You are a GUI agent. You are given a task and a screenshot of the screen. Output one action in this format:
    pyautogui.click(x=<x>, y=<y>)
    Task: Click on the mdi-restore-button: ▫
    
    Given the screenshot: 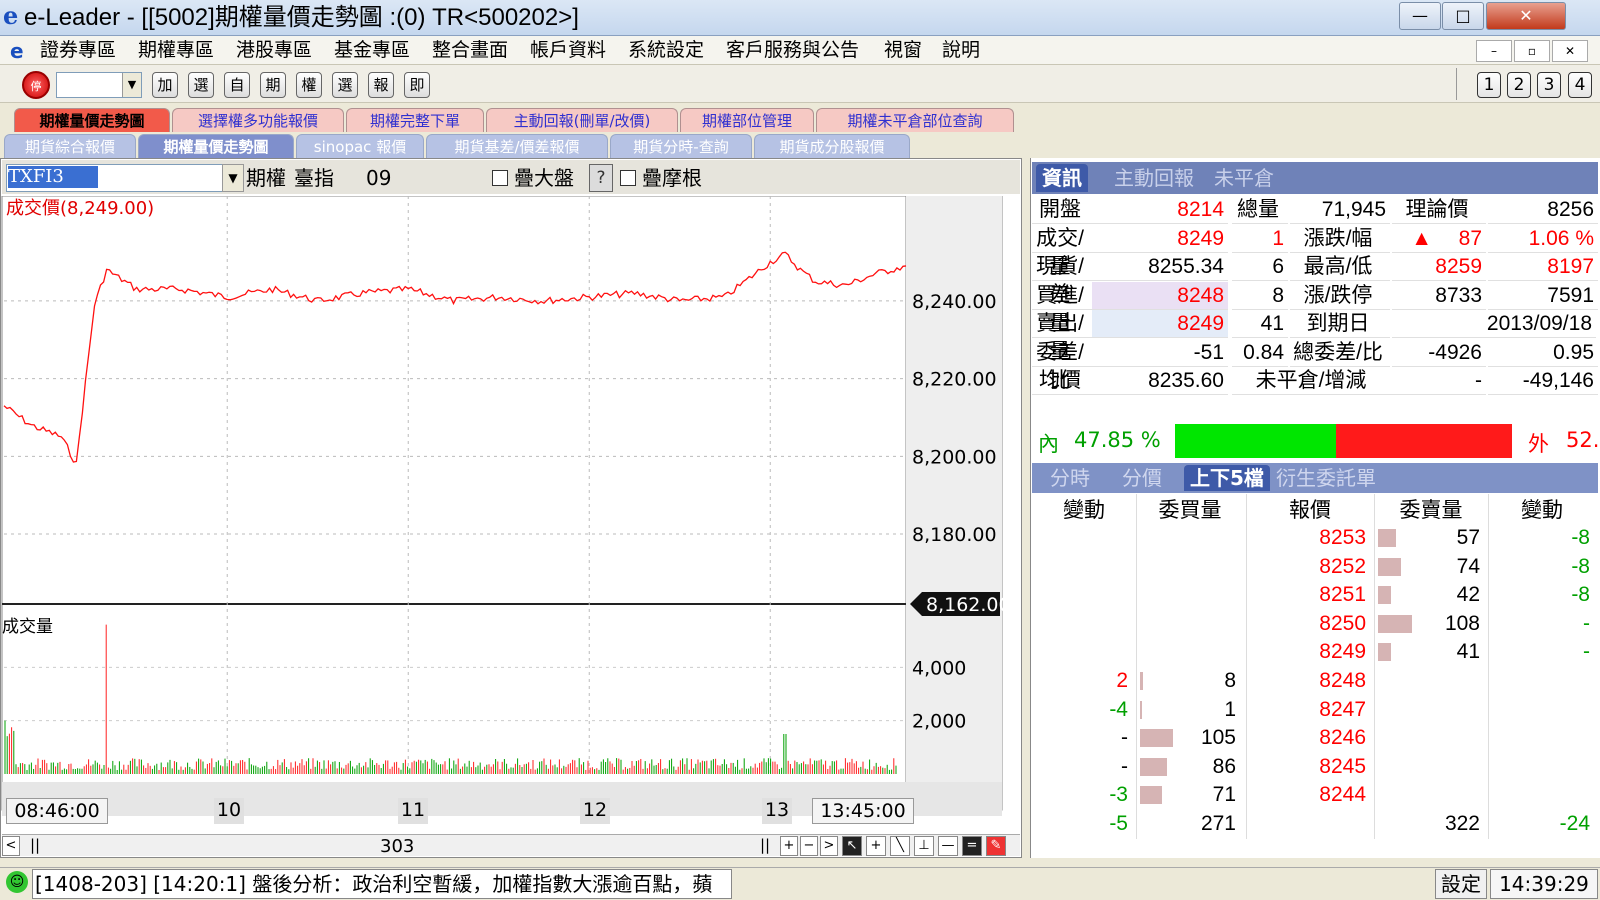 What is the action you would take?
    pyautogui.click(x=1532, y=51)
    